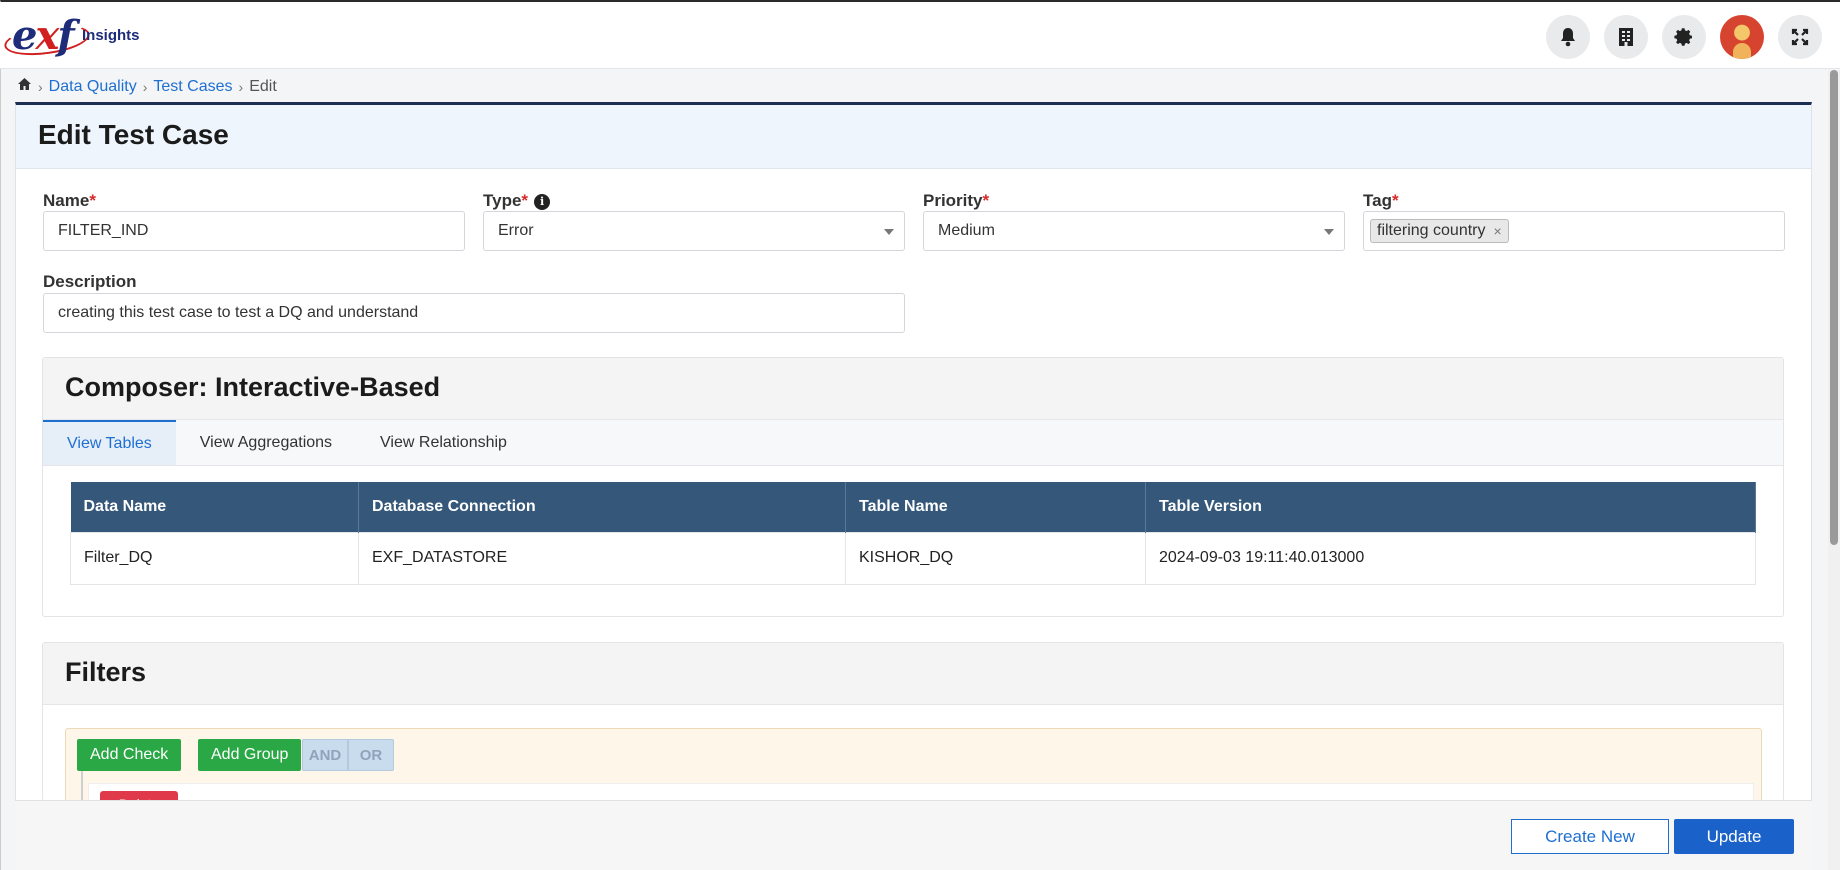 This screenshot has height=870, width=1840. What do you see at coordinates (1626, 37) in the screenshot?
I see `building-icon` at bounding box center [1626, 37].